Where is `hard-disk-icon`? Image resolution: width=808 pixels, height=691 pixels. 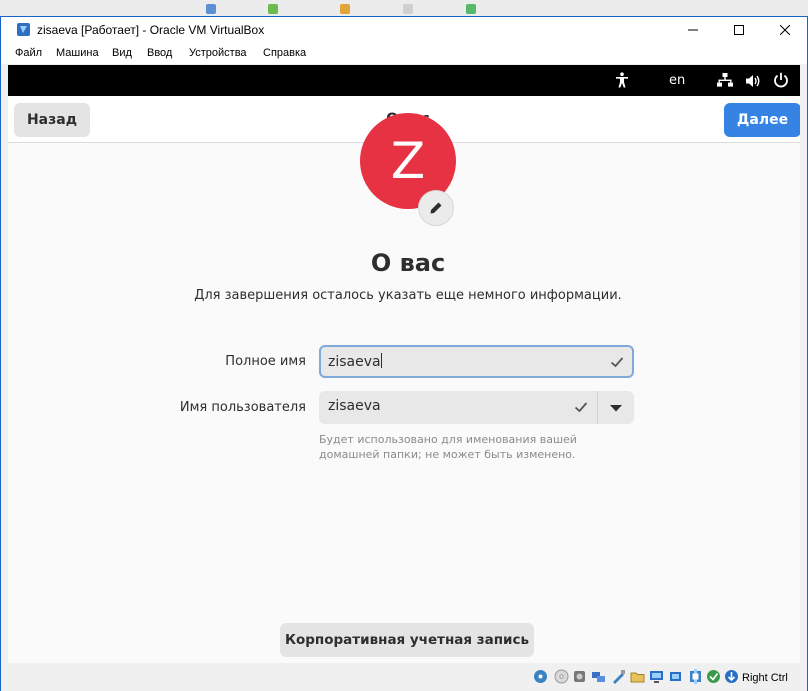 hard-disk-icon is located at coordinates (540, 676).